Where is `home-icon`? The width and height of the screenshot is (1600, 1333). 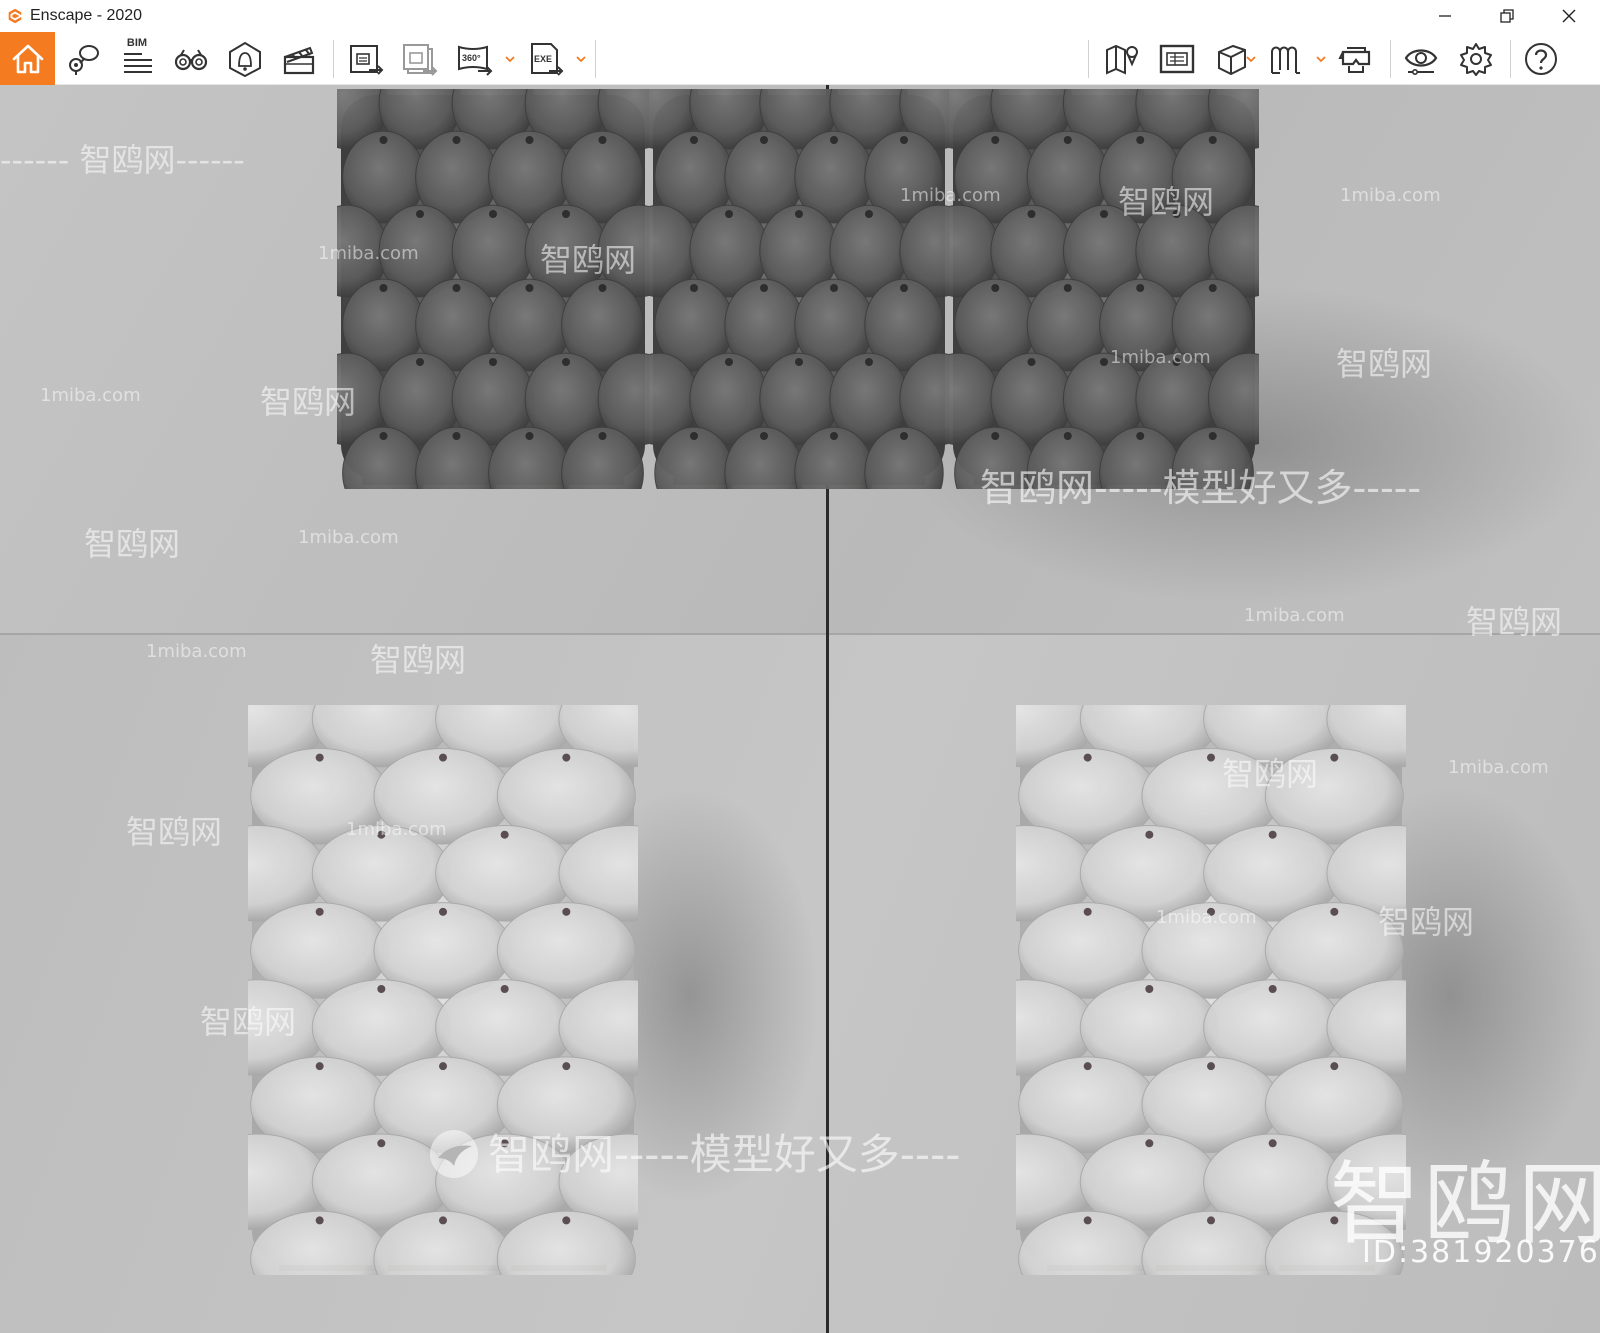
home-icon is located at coordinates (27, 58).